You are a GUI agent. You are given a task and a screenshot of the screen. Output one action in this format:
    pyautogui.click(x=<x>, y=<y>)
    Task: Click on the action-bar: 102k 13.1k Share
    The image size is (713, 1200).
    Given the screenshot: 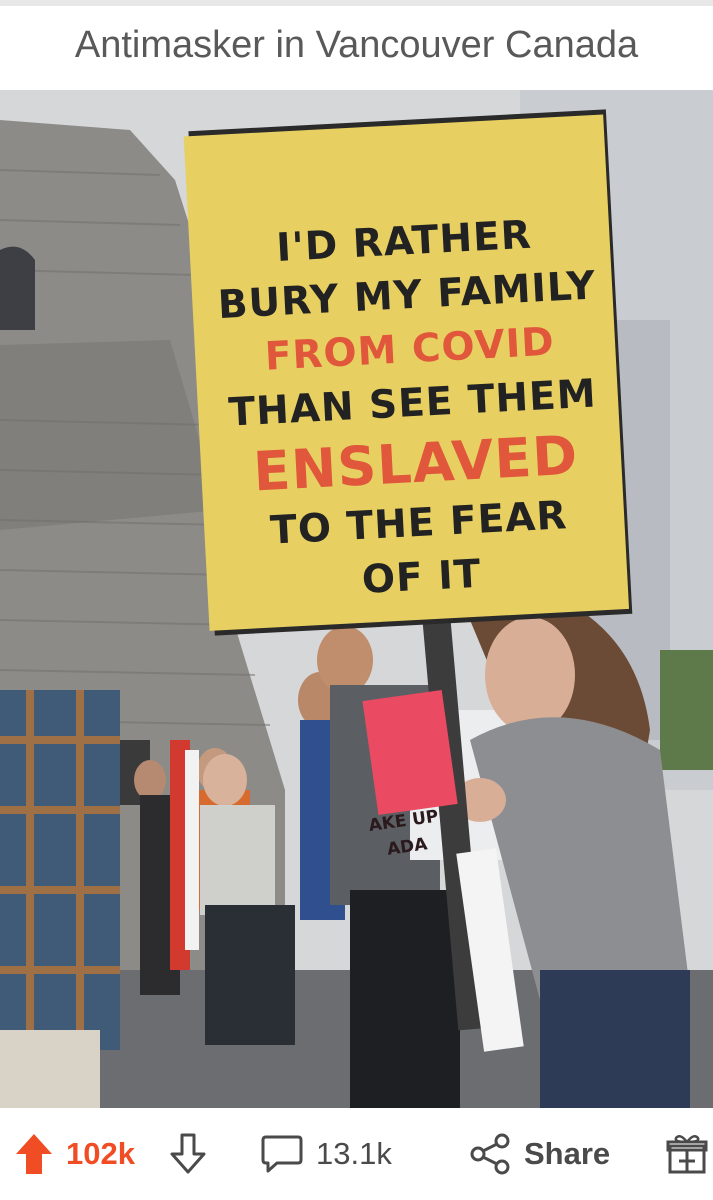 What is the action you would take?
    pyautogui.click(x=356, y=1154)
    